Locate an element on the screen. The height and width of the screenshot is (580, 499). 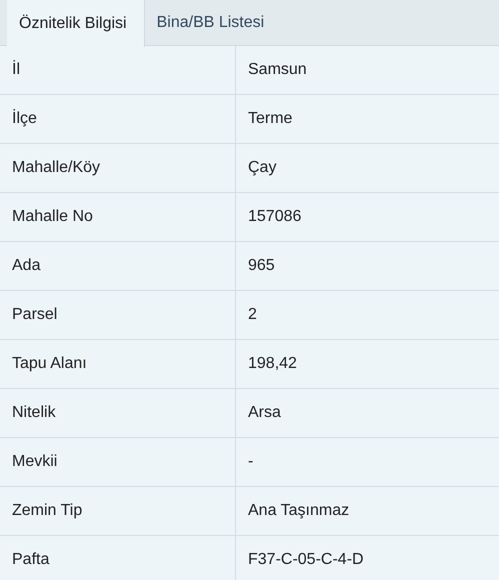
attribute-name: İl is located at coordinates (16, 69).